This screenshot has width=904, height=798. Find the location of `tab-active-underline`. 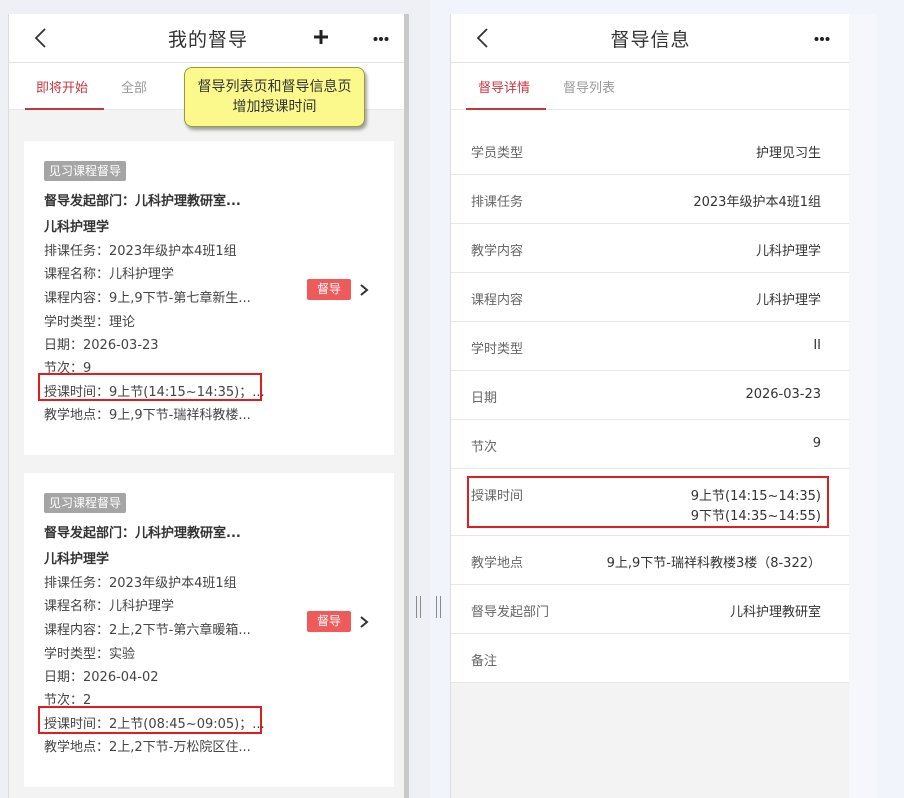

tab-active-underline is located at coordinates (64, 109).